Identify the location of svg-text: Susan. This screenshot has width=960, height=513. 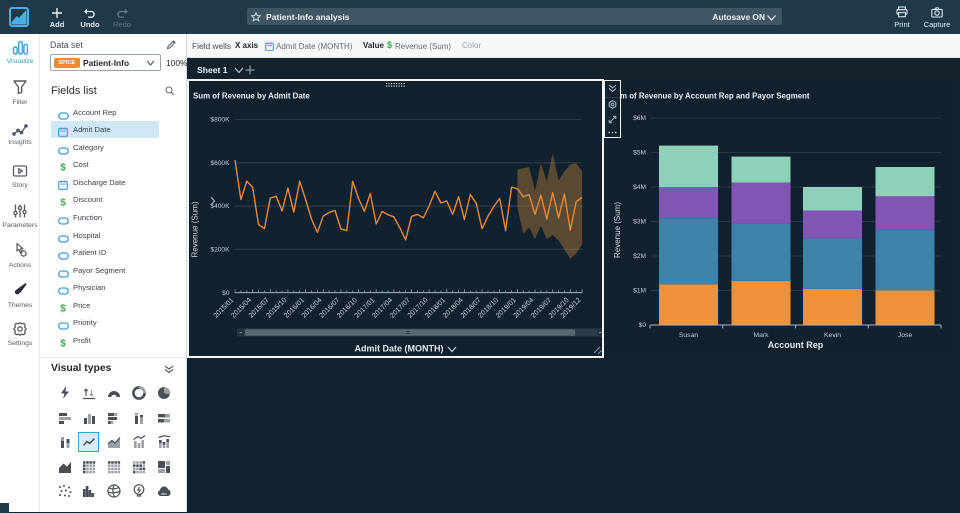
(688, 335).